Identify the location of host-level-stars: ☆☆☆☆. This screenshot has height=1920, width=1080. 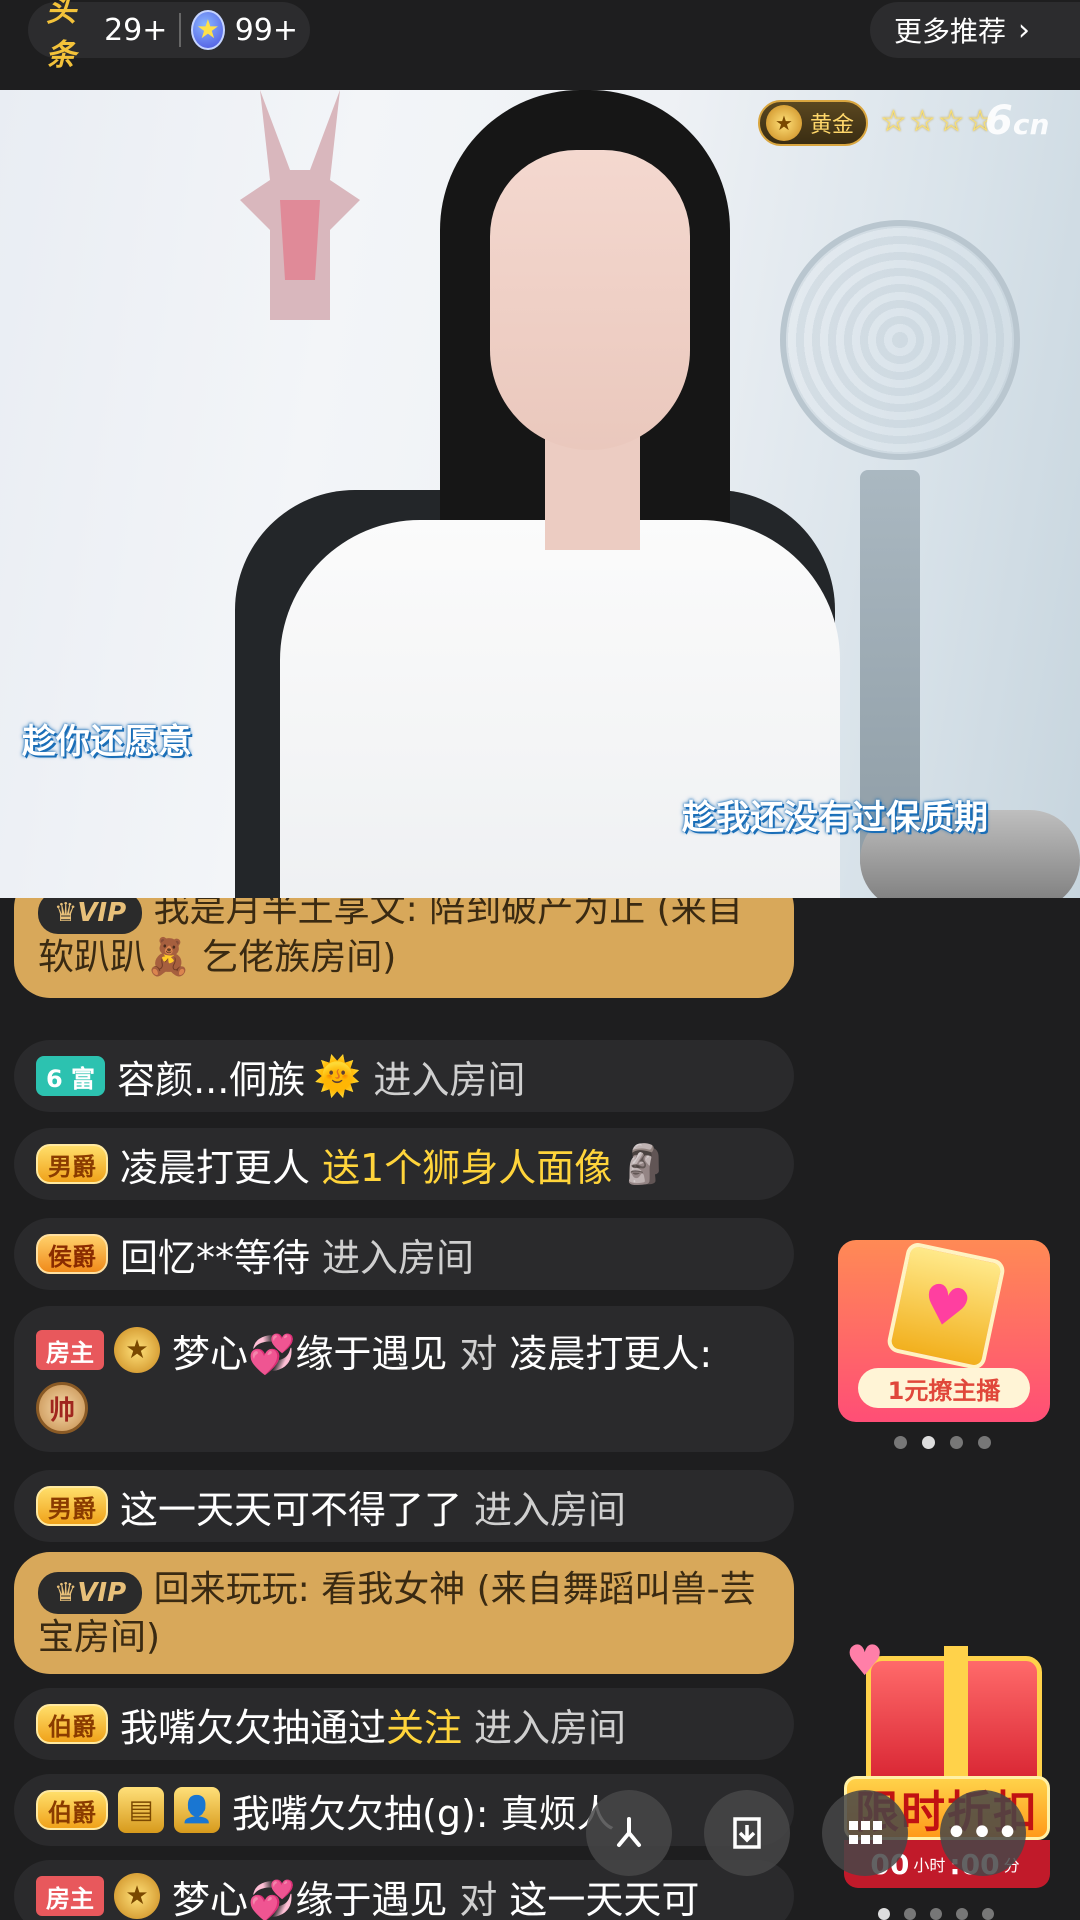
(938, 121).